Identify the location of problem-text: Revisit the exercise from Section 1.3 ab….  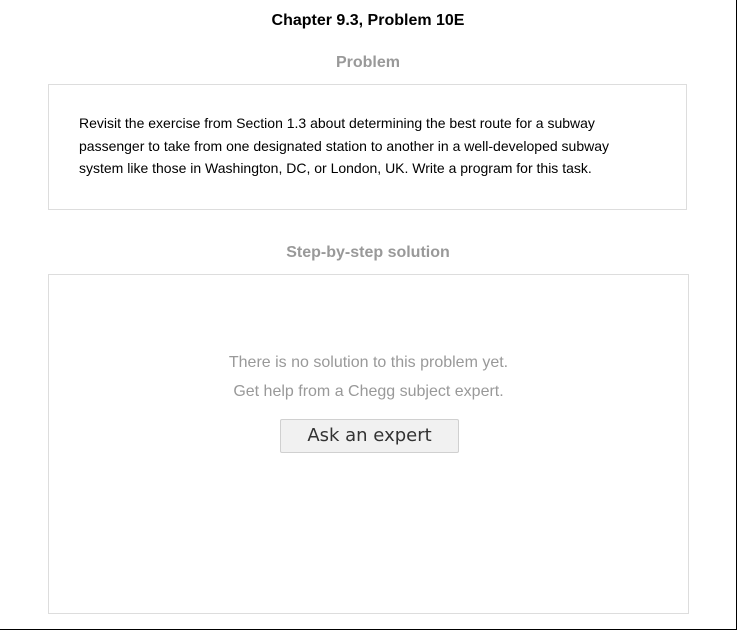
(344, 145).